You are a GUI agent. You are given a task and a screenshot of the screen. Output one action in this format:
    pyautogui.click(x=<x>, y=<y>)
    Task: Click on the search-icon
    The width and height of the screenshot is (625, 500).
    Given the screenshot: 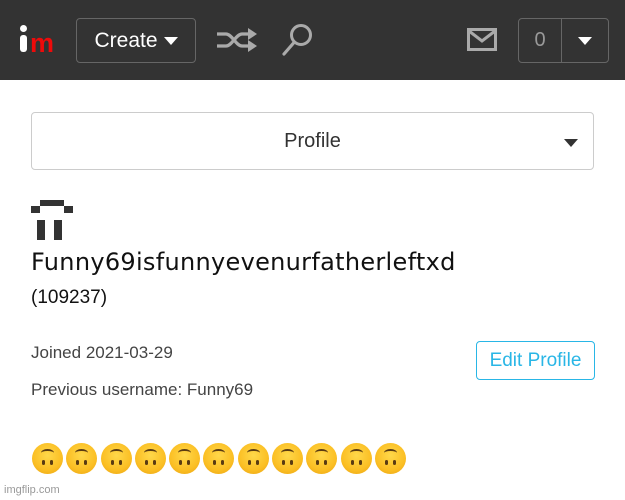 What is the action you would take?
    pyautogui.click(x=298, y=40)
    